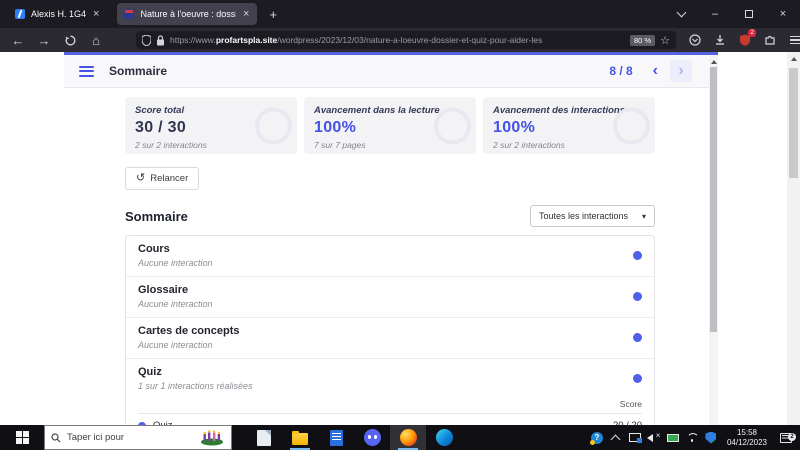 The image size is (800, 450). What do you see at coordinates (138, 437) in the screenshot?
I see `taskbar-search-input: Taper ici pour` at bounding box center [138, 437].